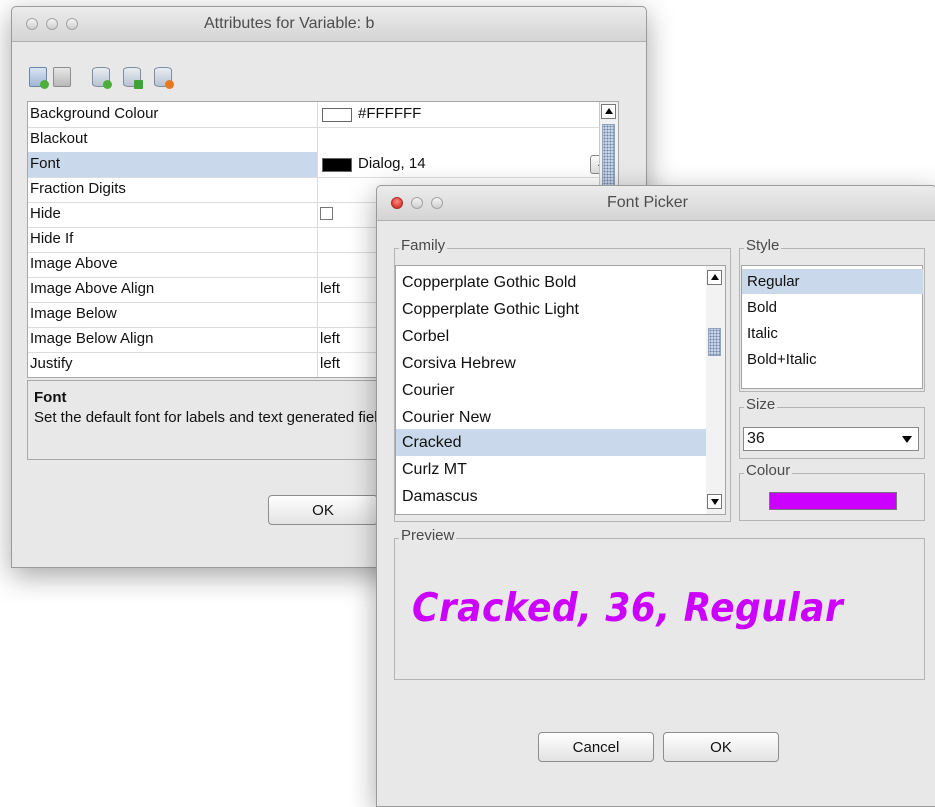 The image size is (935, 807). I want to click on list-item: Italic, so click(832, 333).